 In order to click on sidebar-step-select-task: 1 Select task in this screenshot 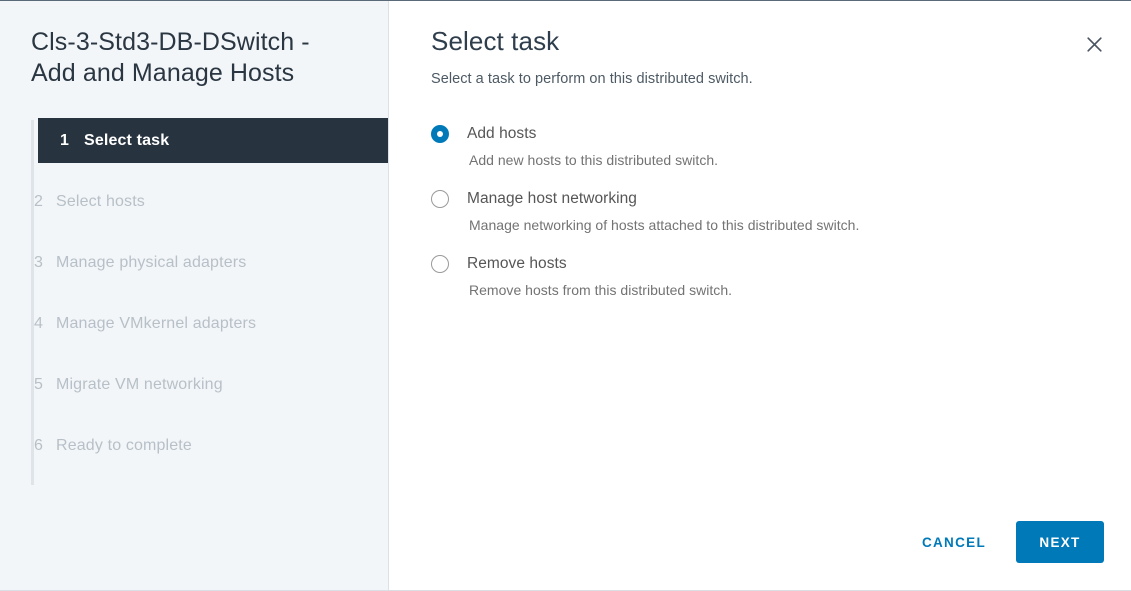, I will do `click(213, 140)`.